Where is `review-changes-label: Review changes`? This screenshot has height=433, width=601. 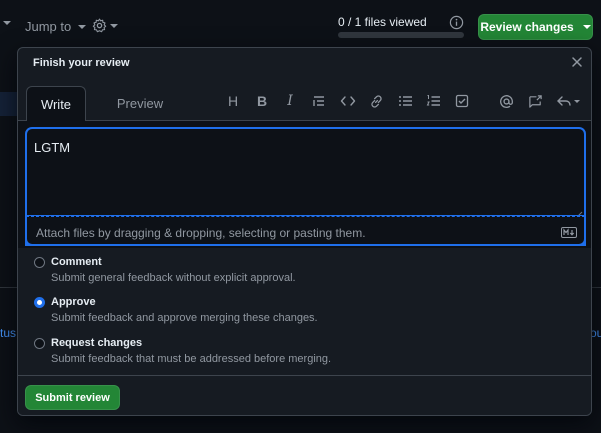
review-changes-label: Review changes is located at coordinates (527, 27).